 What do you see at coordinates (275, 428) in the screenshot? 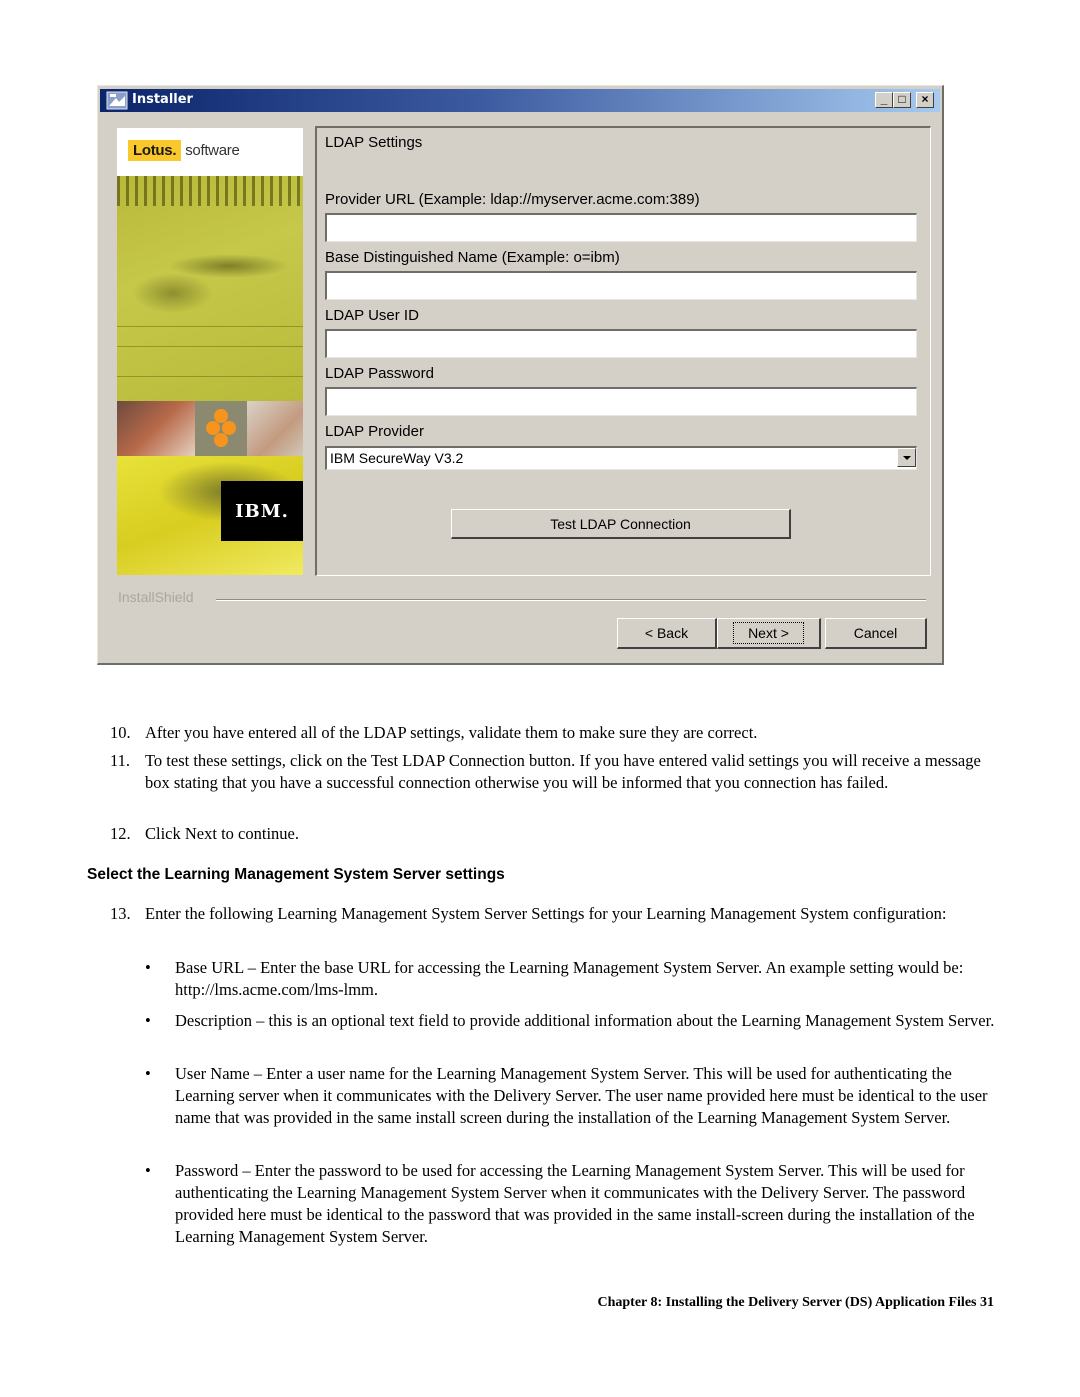
I see `face-photo` at bounding box center [275, 428].